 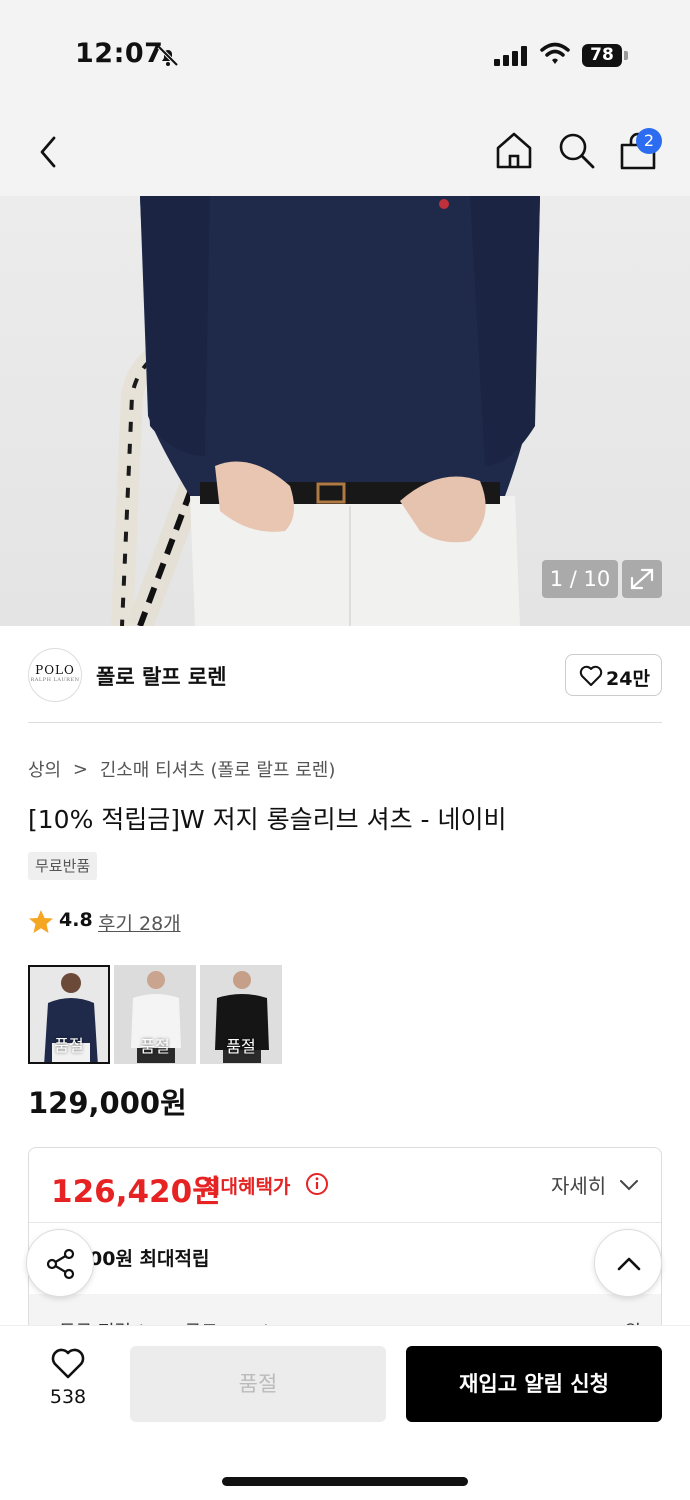 I want to click on breadcrumb-category: 상의, so click(x=44, y=770).